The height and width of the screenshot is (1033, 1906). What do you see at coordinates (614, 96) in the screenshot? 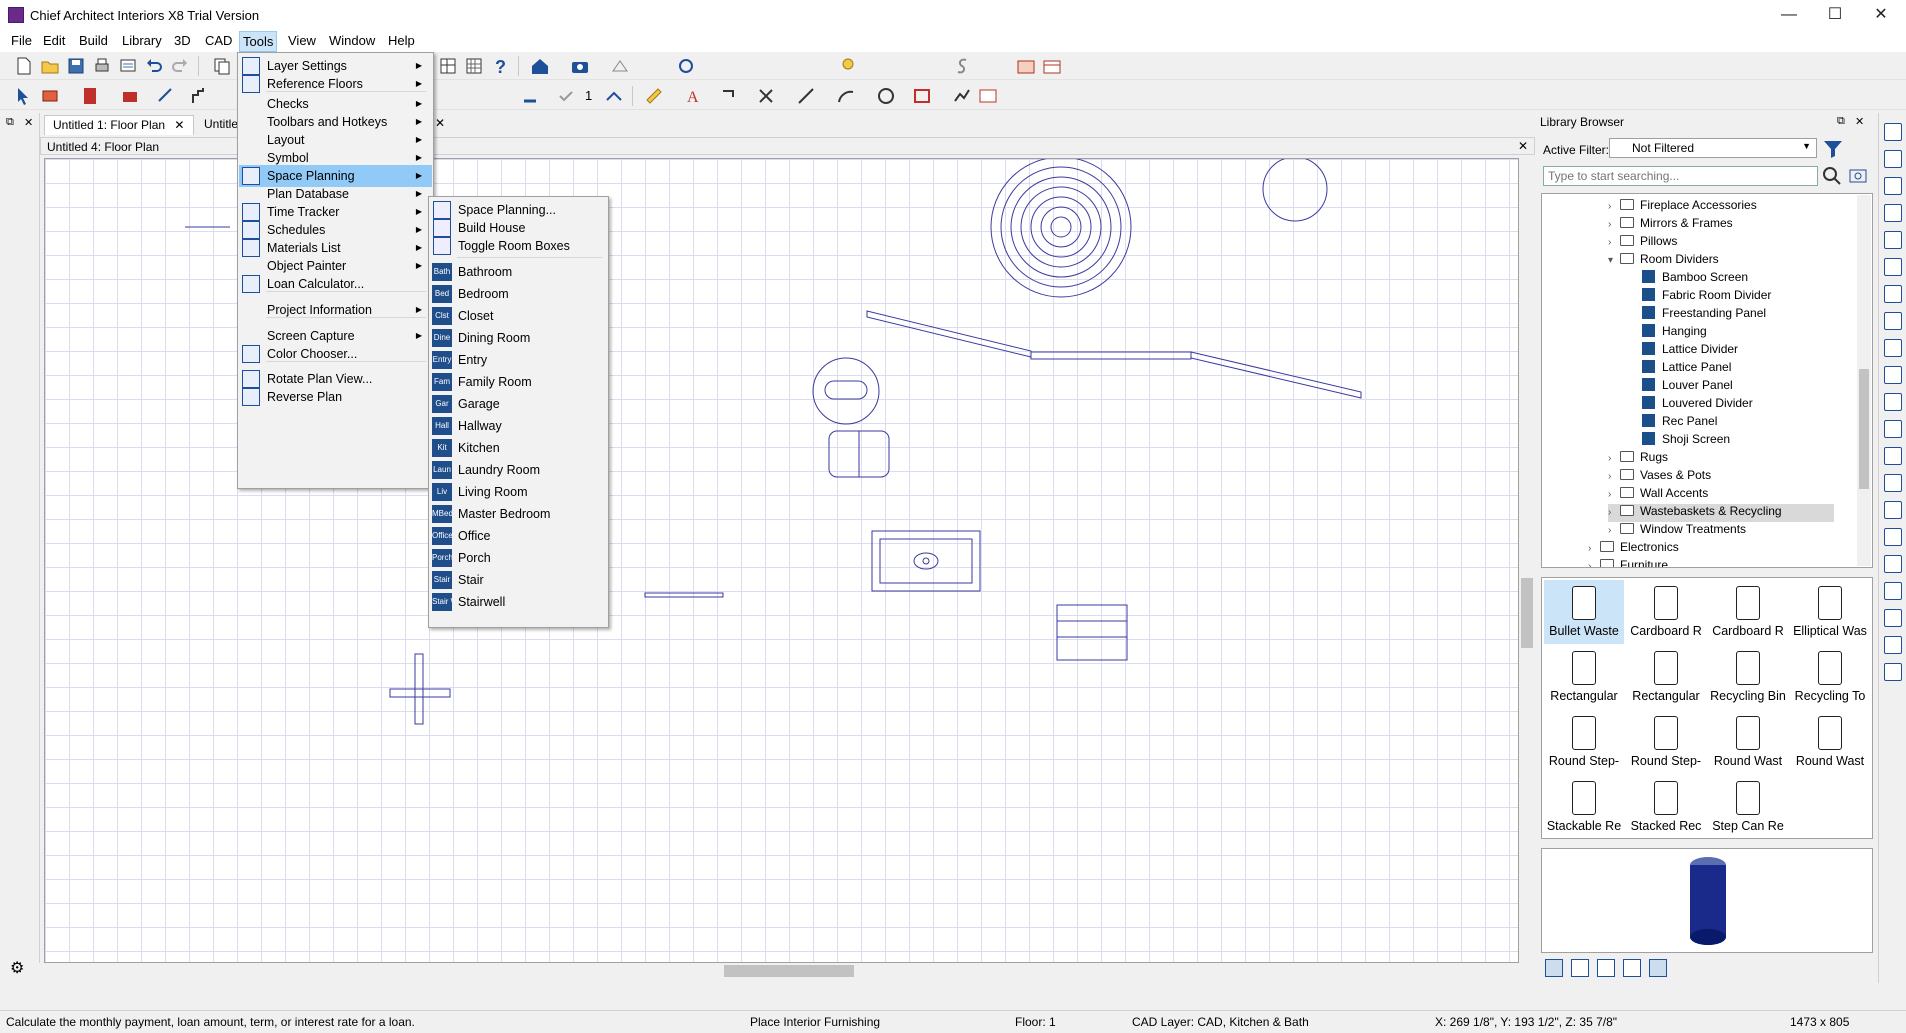
I see `chevron-up-icon` at bounding box center [614, 96].